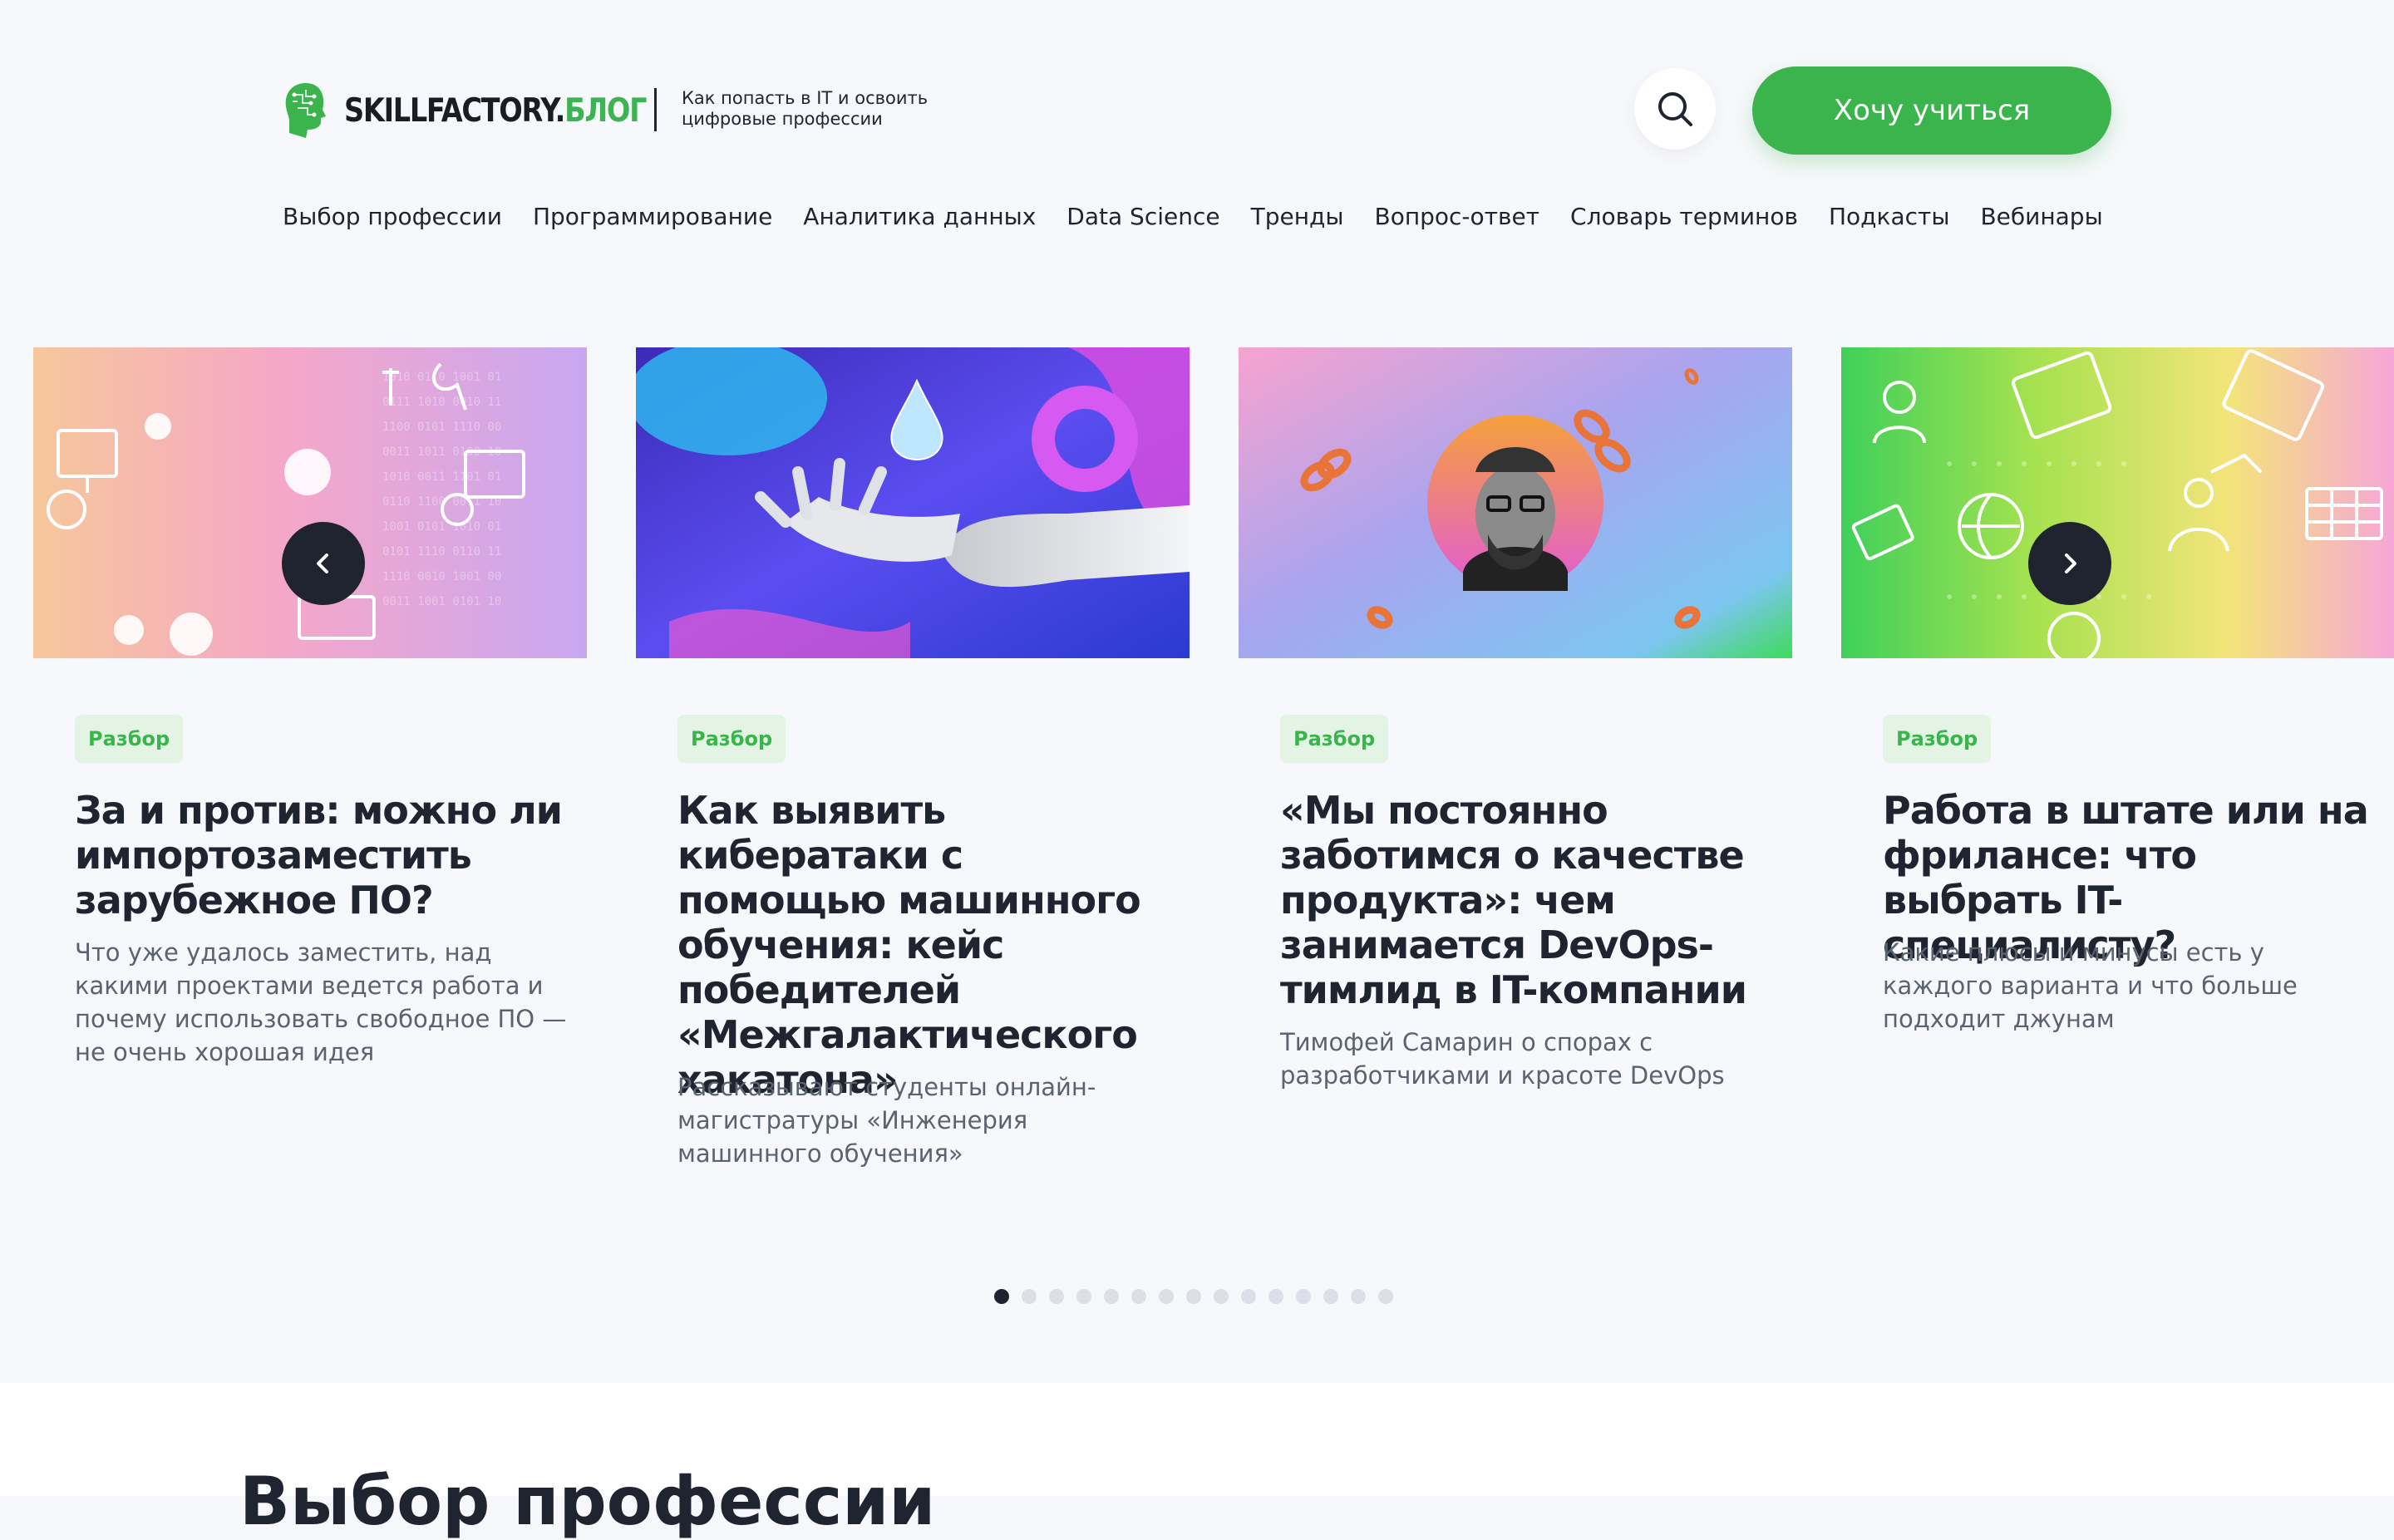 This screenshot has height=1540, width=2394. I want to click on want-to-study-button: Хочу учиться, so click(1931, 110).